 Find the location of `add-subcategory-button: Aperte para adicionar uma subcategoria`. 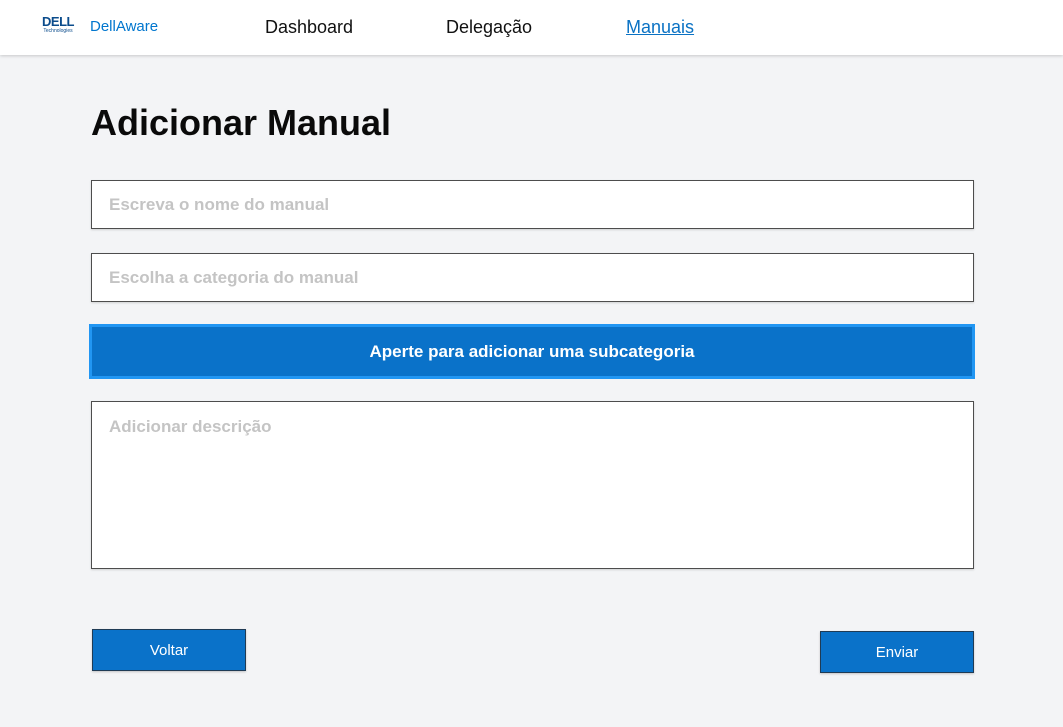

add-subcategory-button: Aperte para adicionar uma subcategoria is located at coordinates (532, 351).